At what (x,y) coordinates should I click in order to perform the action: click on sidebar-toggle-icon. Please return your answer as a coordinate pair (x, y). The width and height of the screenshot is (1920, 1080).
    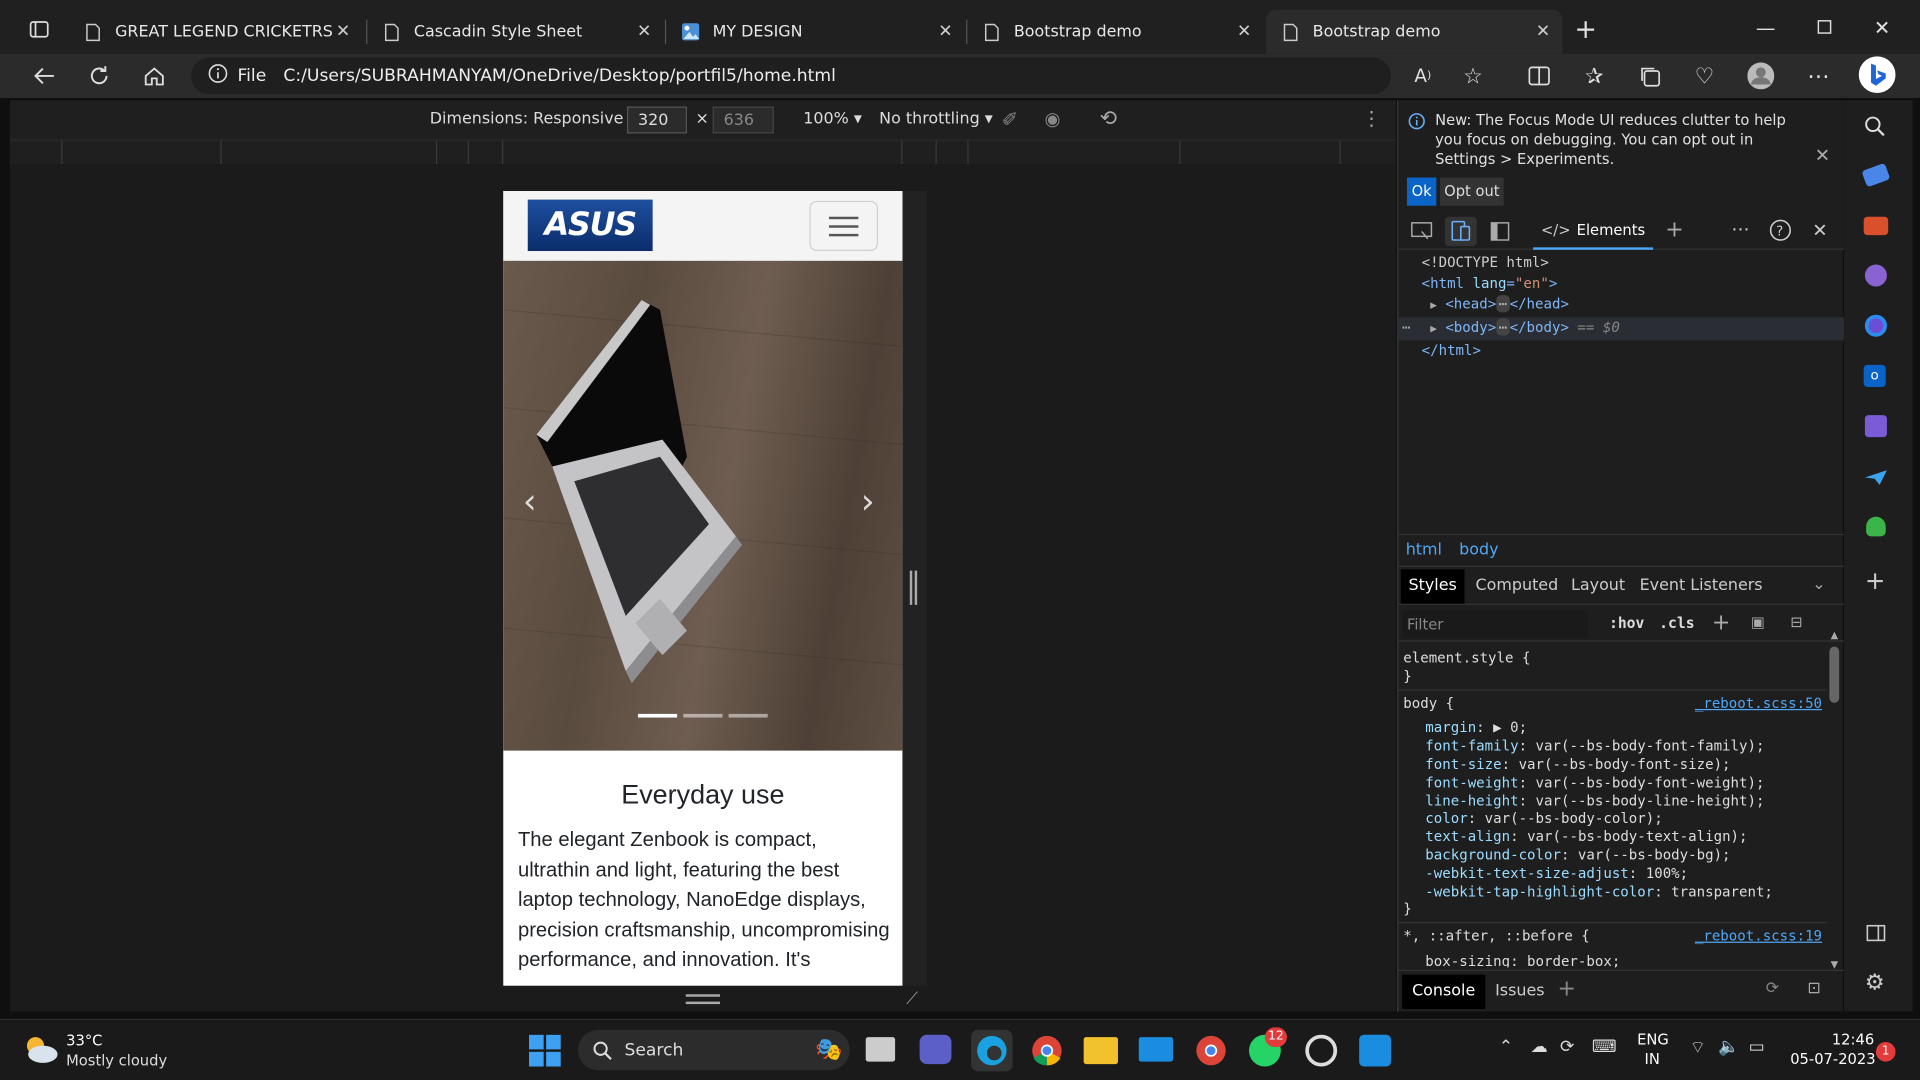
    Looking at the image, I should click on (1876, 934).